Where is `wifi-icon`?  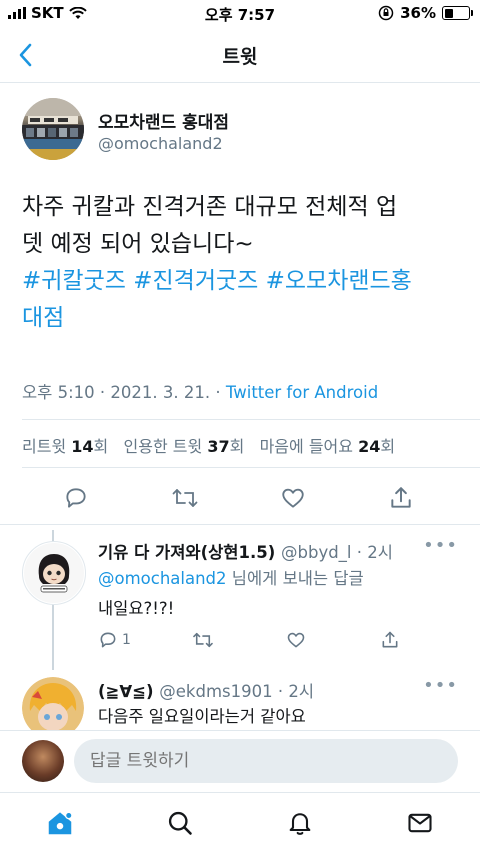 wifi-icon is located at coordinates (77, 12).